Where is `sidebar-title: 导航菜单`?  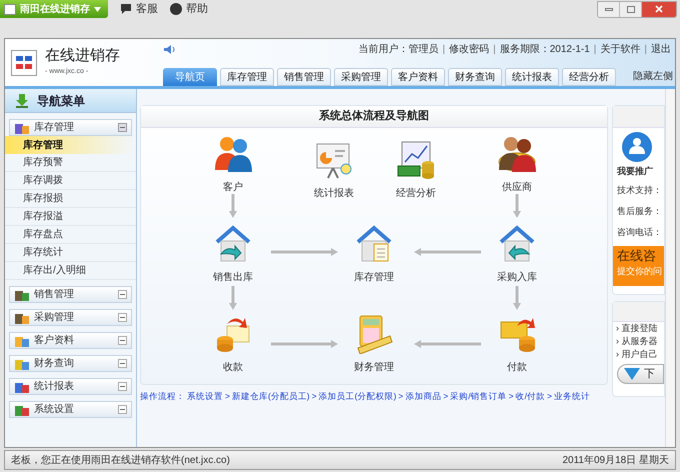
sidebar-title: 导航菜单 is located at coordinates (61, 101).